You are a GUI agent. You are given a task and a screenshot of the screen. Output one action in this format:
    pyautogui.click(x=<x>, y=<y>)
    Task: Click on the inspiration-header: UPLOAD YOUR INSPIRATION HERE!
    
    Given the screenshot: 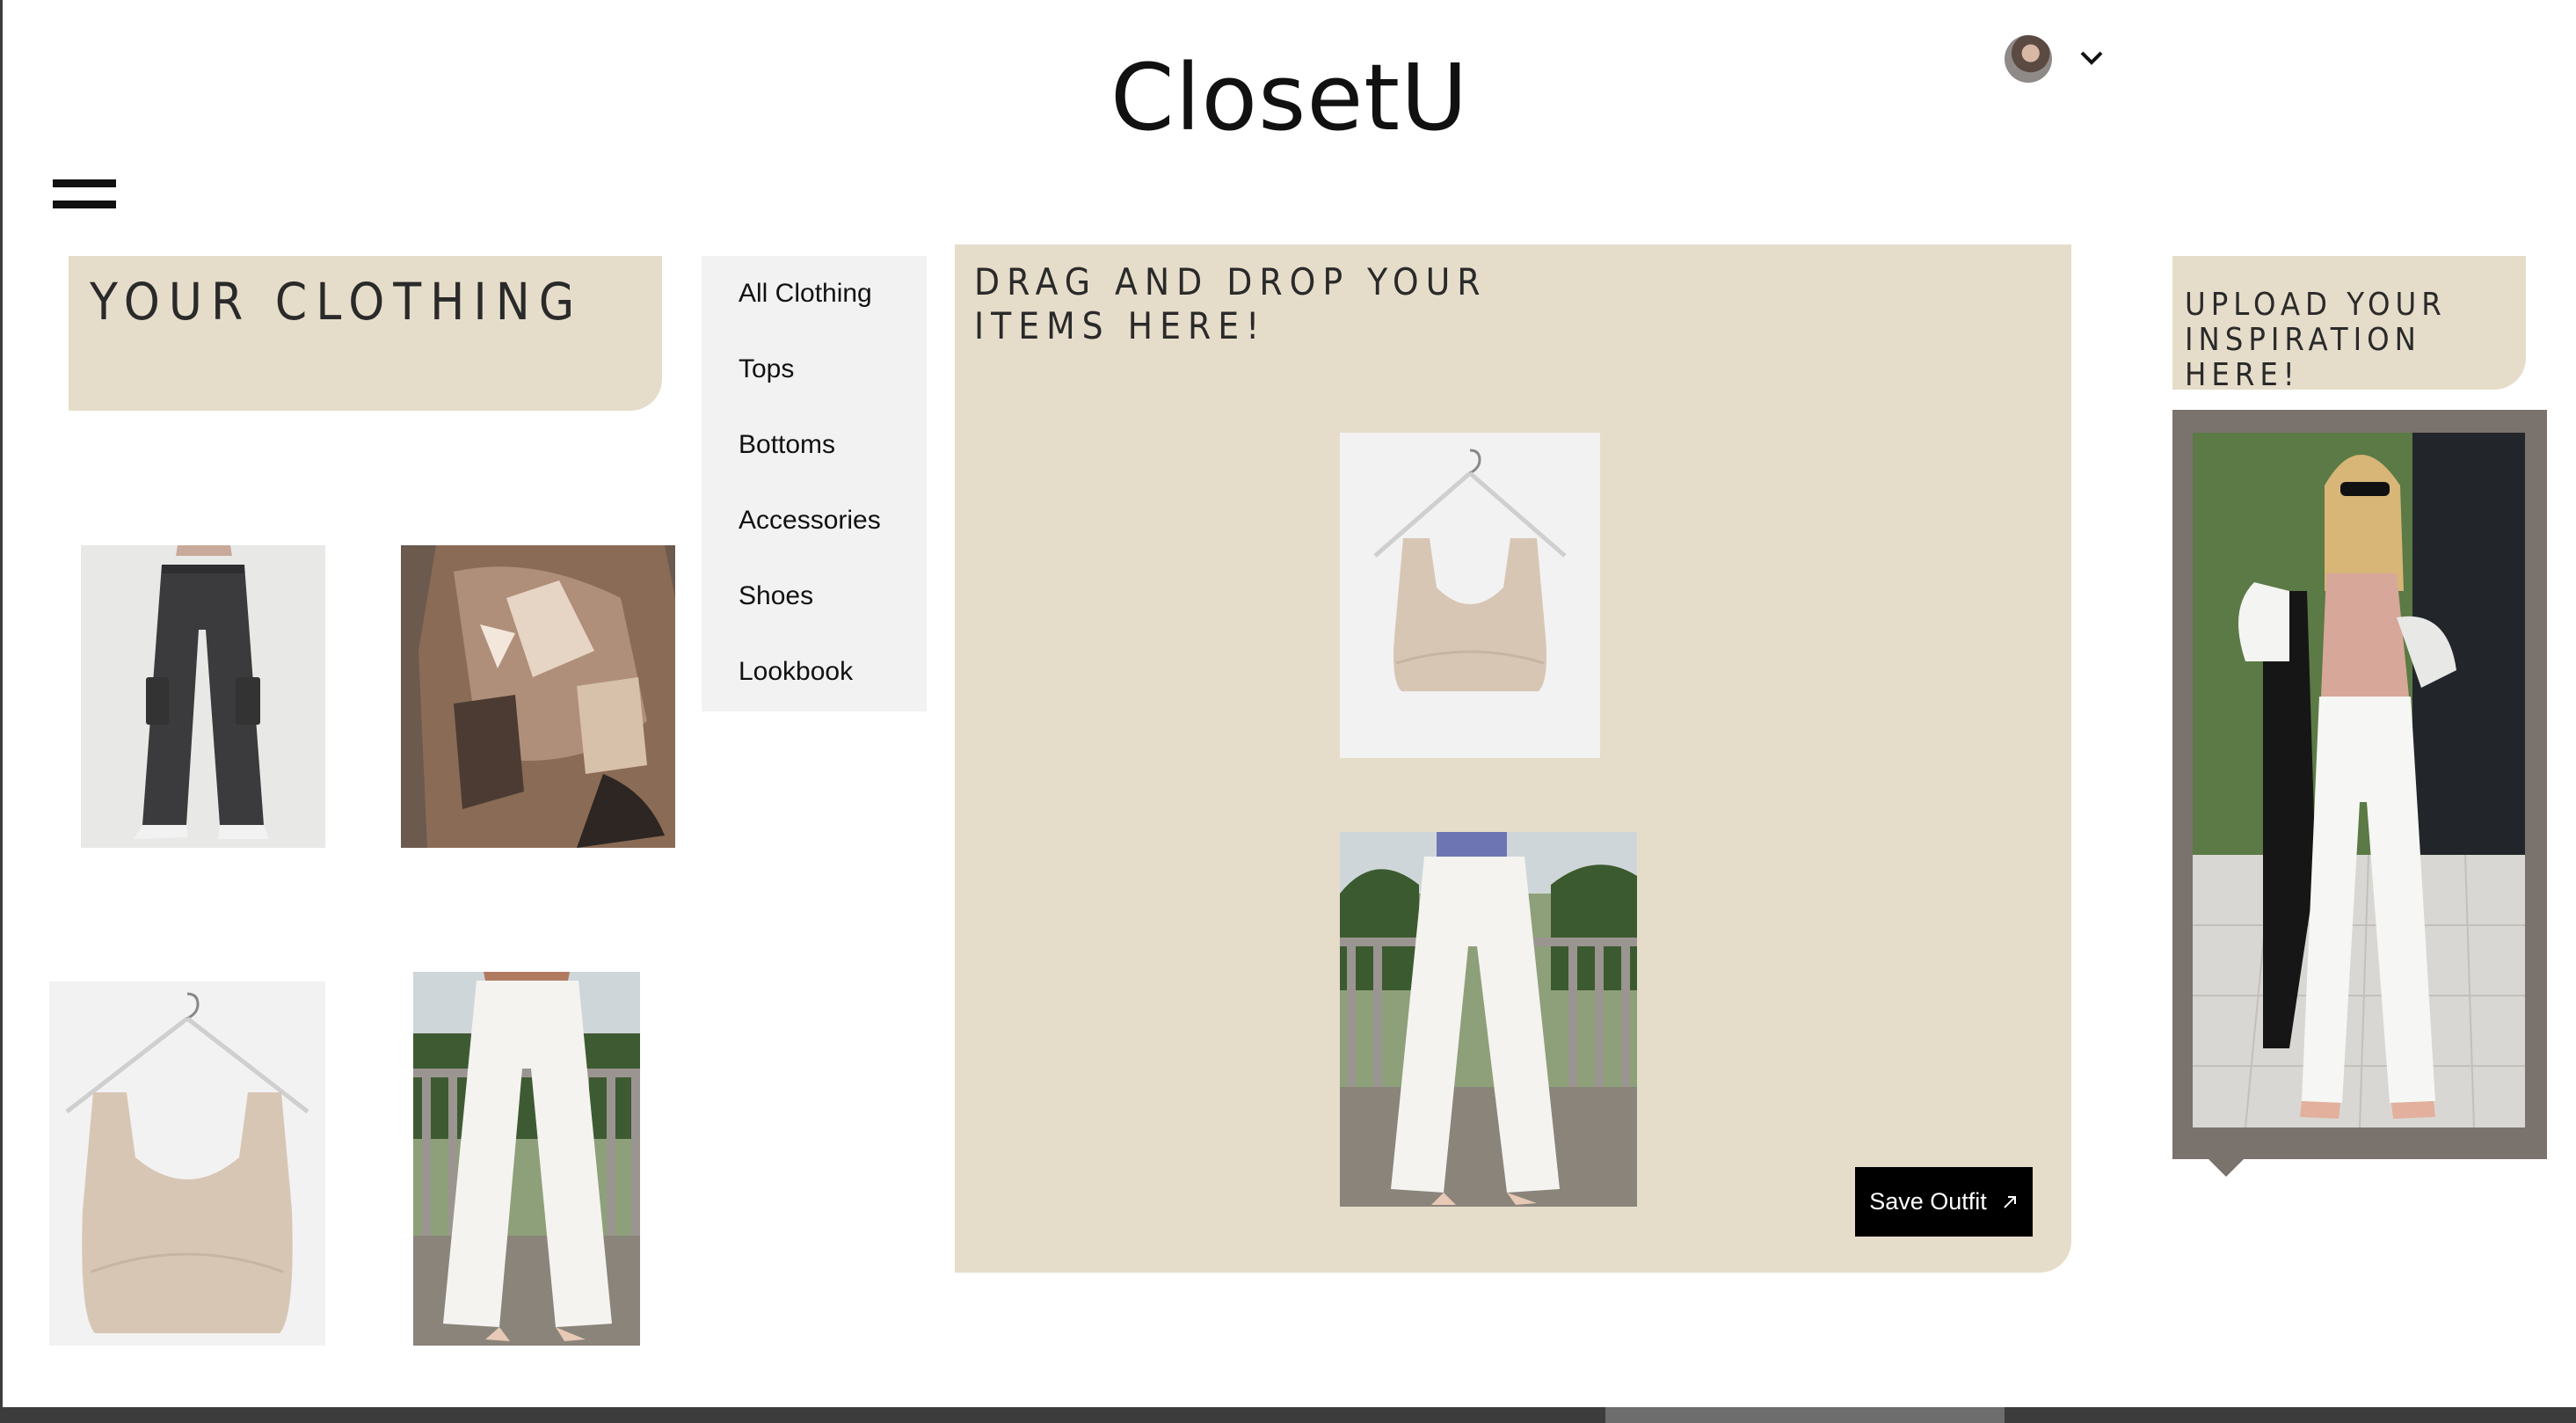 What is the action you would take?
    pyautogui.click(x=2349, y=324)
    